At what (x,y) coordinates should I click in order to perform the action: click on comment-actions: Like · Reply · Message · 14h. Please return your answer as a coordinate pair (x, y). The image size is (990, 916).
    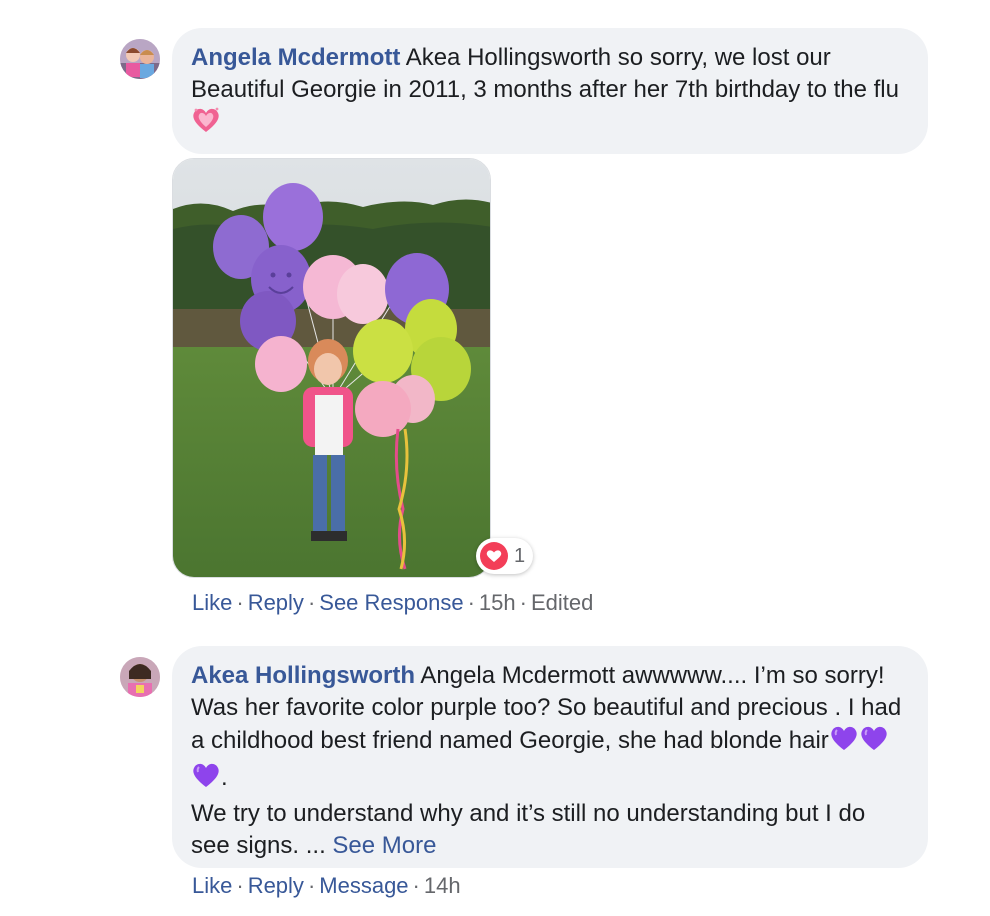
    Looking at the image, I should click on (326, 886).